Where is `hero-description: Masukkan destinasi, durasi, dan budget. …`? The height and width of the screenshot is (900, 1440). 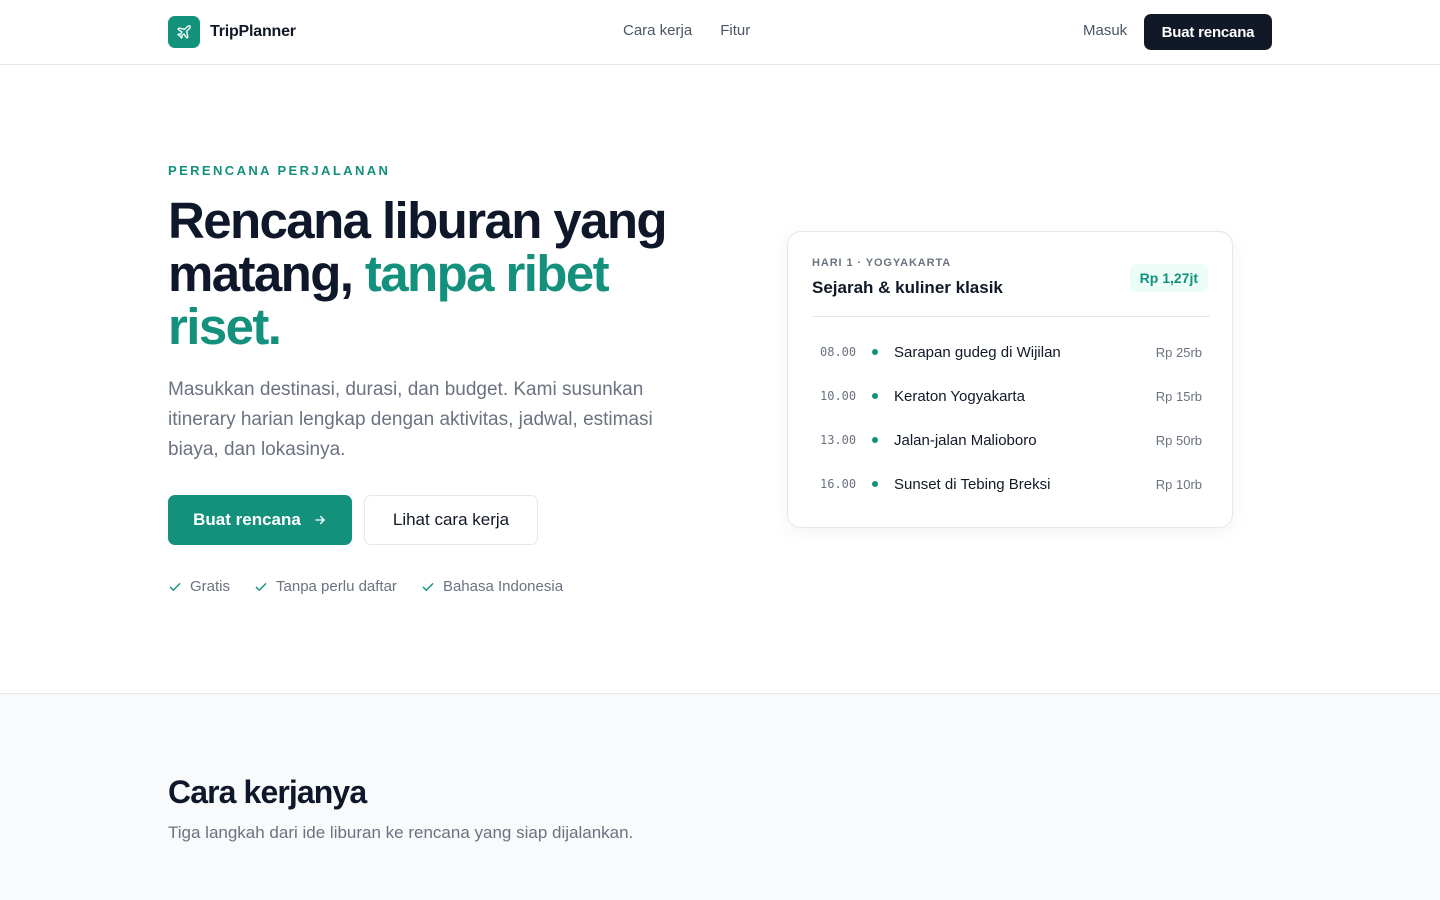 hero-description: Masukkan destinasi, durasi, dan budget. … is located at coordinates (410, 419).